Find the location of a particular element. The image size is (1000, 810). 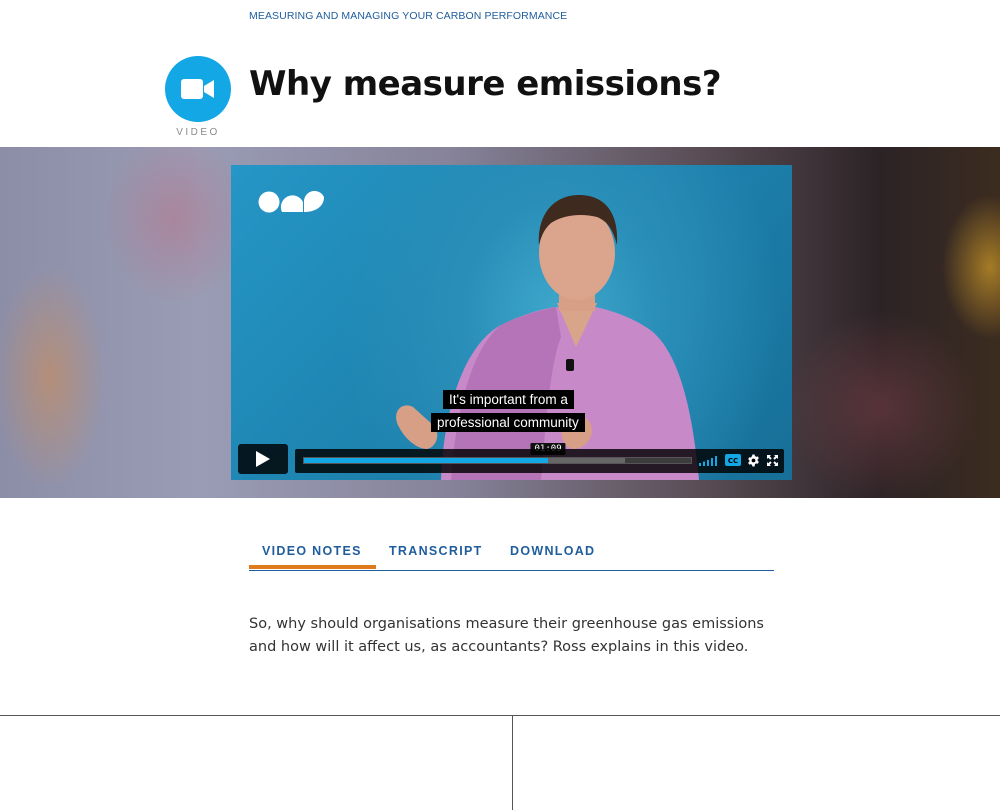

fullscreen-icon is located at coordinates (772, 460).